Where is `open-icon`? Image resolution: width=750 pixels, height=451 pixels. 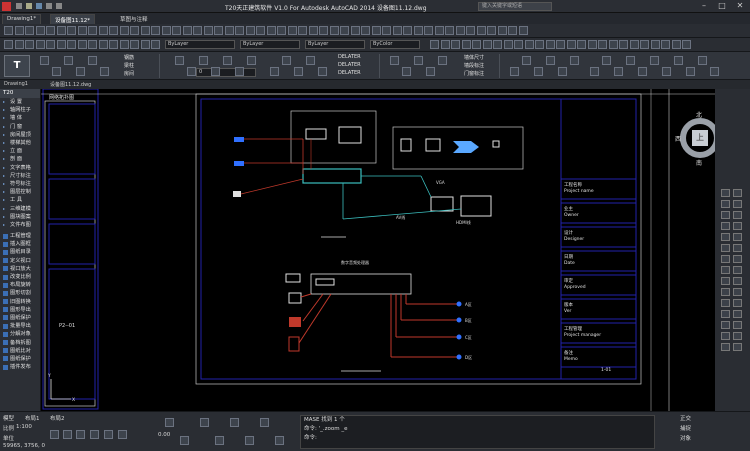
open-icon is located at coordinates (29, 6).